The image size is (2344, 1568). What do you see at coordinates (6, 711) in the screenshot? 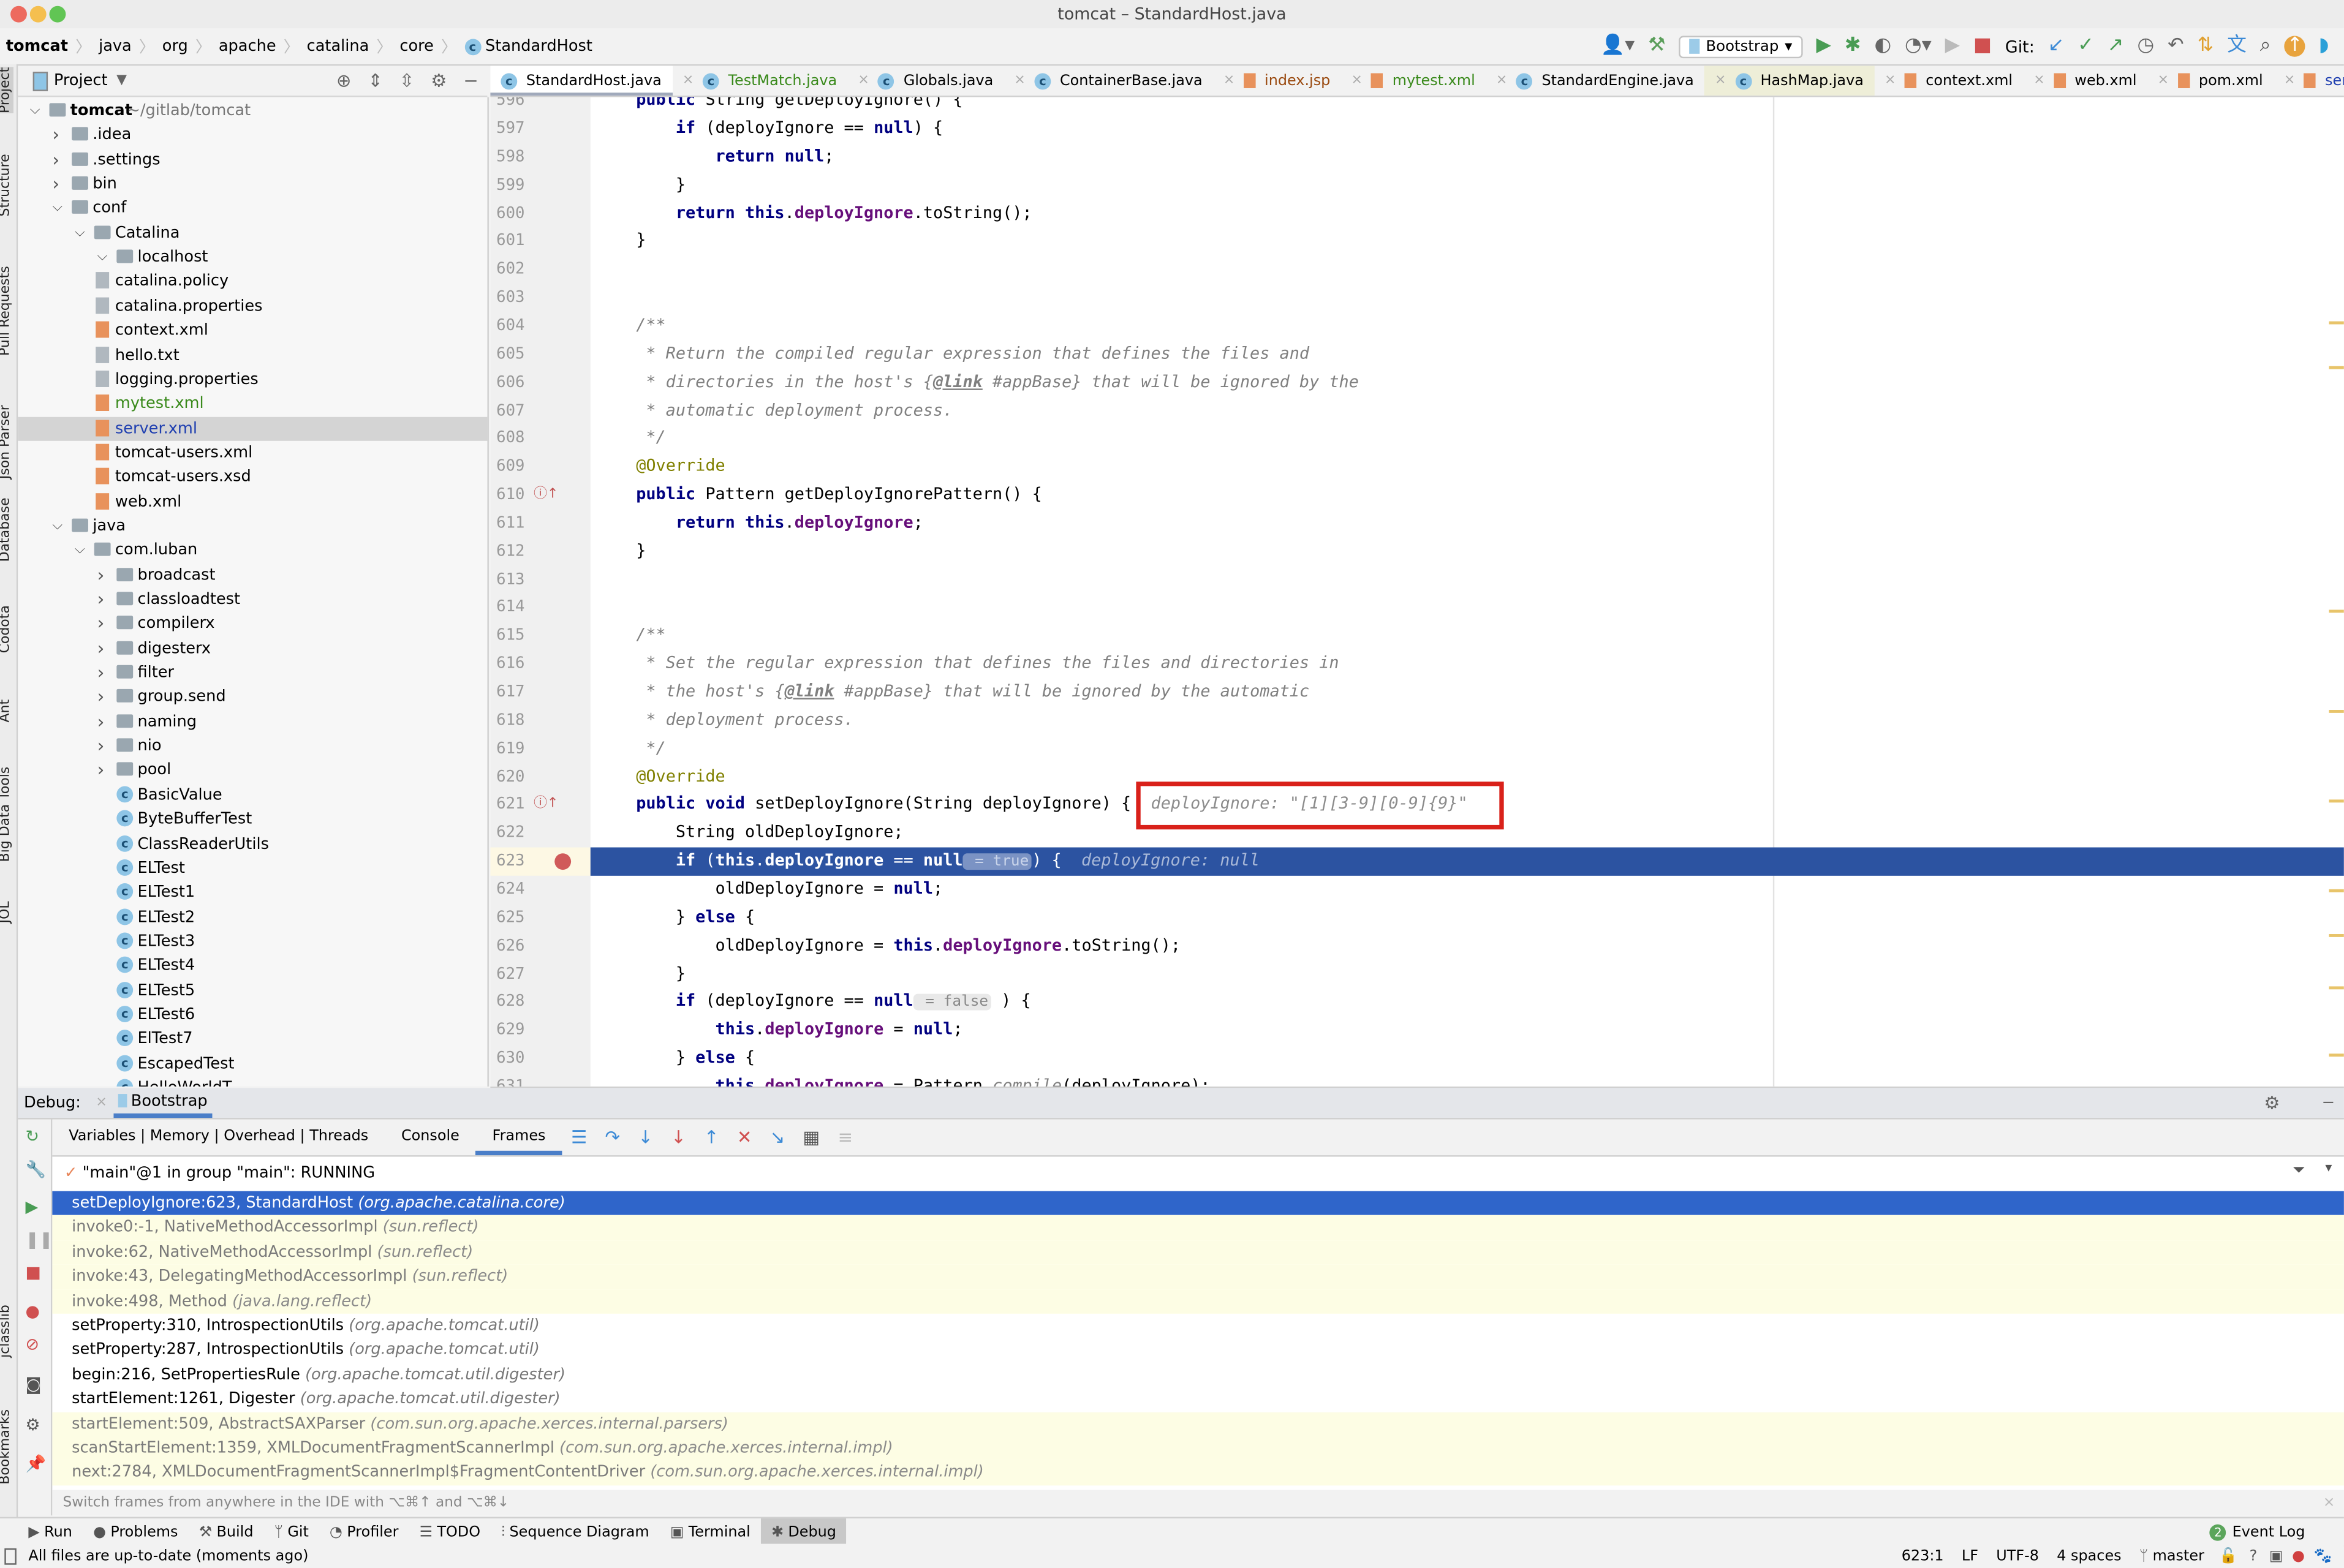
I see `tool-strip-ant: Ant` at bounding box center [6, 711].